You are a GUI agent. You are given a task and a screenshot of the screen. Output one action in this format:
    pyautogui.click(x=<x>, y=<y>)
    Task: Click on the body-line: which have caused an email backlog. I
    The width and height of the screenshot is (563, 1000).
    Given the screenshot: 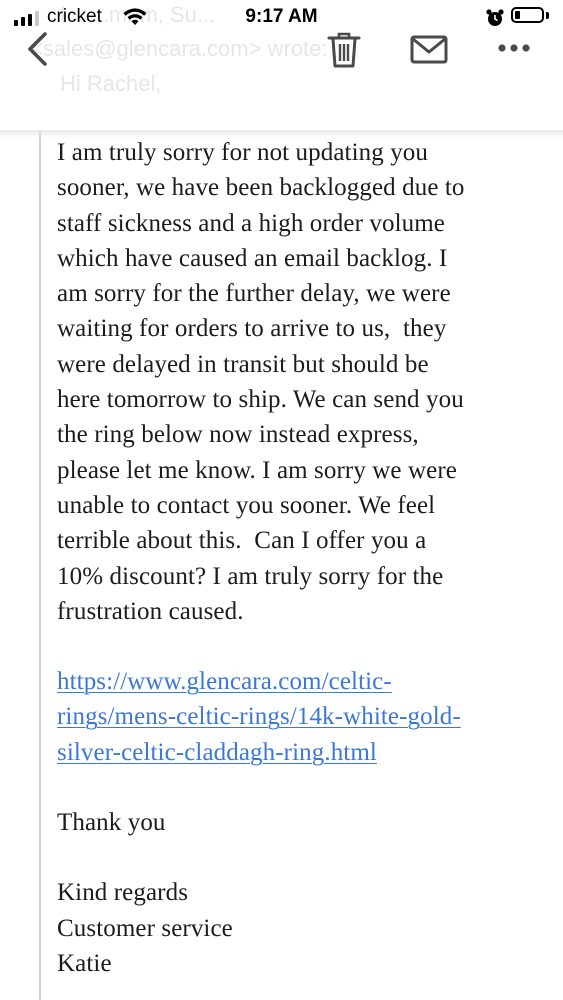 What is the action you would take?
    pyautogui.click(x=252, y=258)
    